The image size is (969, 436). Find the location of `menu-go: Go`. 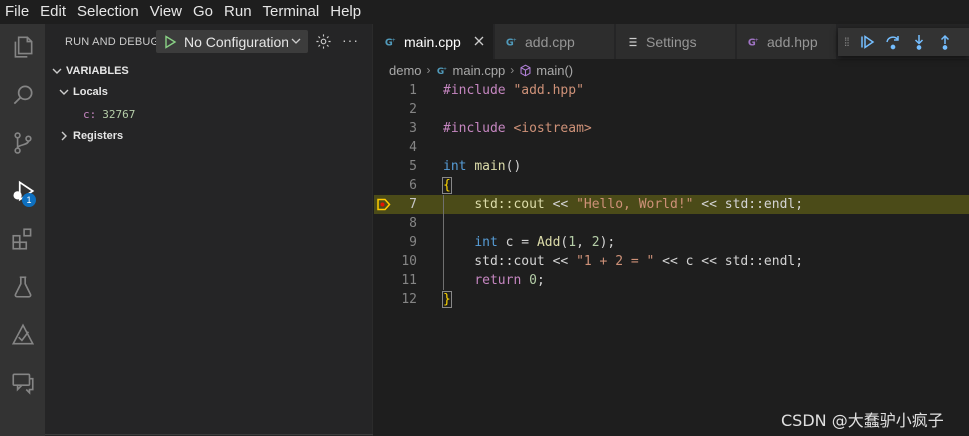

menu-go: Go is located at coordinates (203, 12).